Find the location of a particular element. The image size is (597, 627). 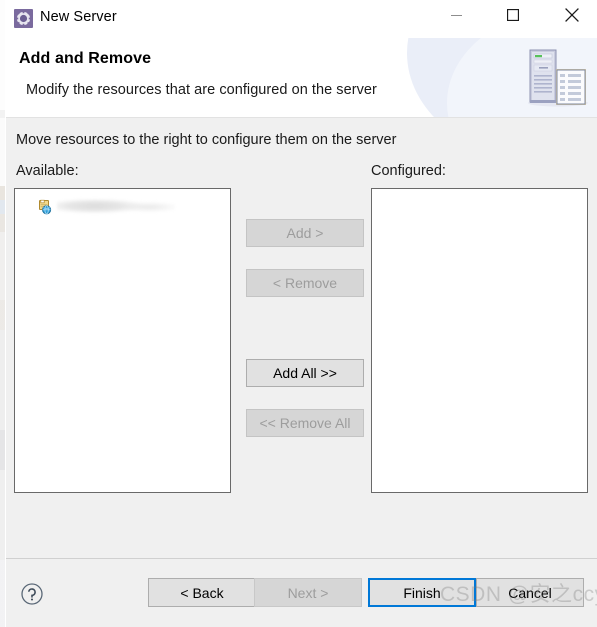

available-label: Available: is located at coordinates (47, 171).